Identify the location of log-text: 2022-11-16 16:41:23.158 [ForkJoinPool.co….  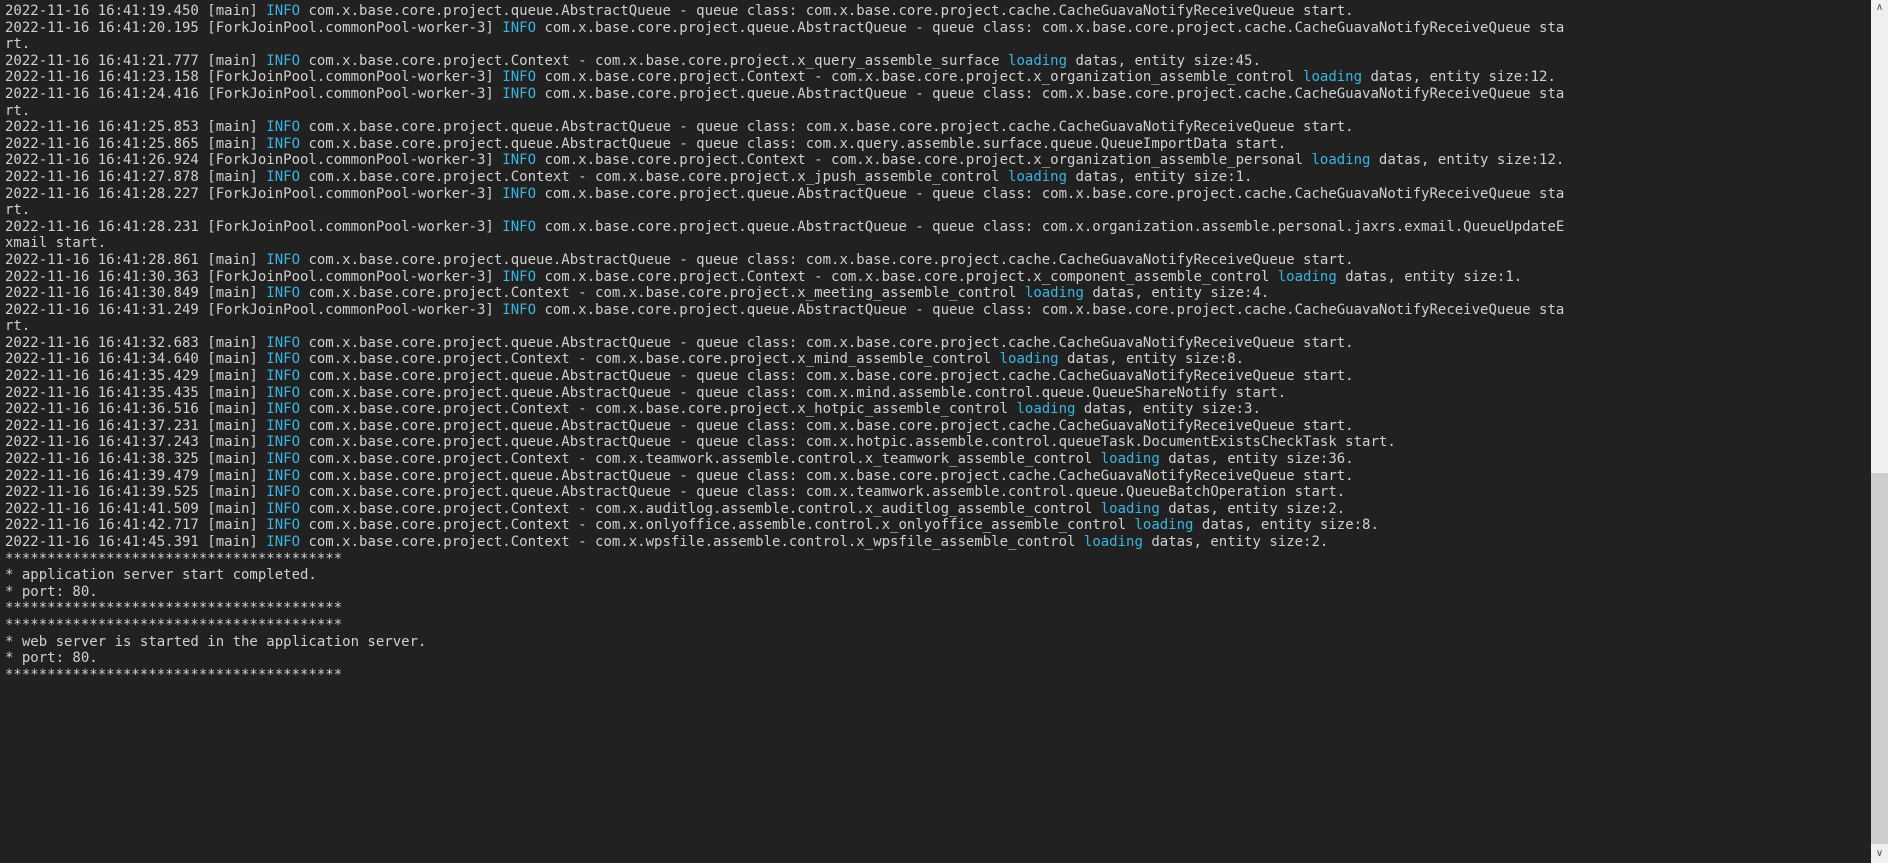
(254, 77).